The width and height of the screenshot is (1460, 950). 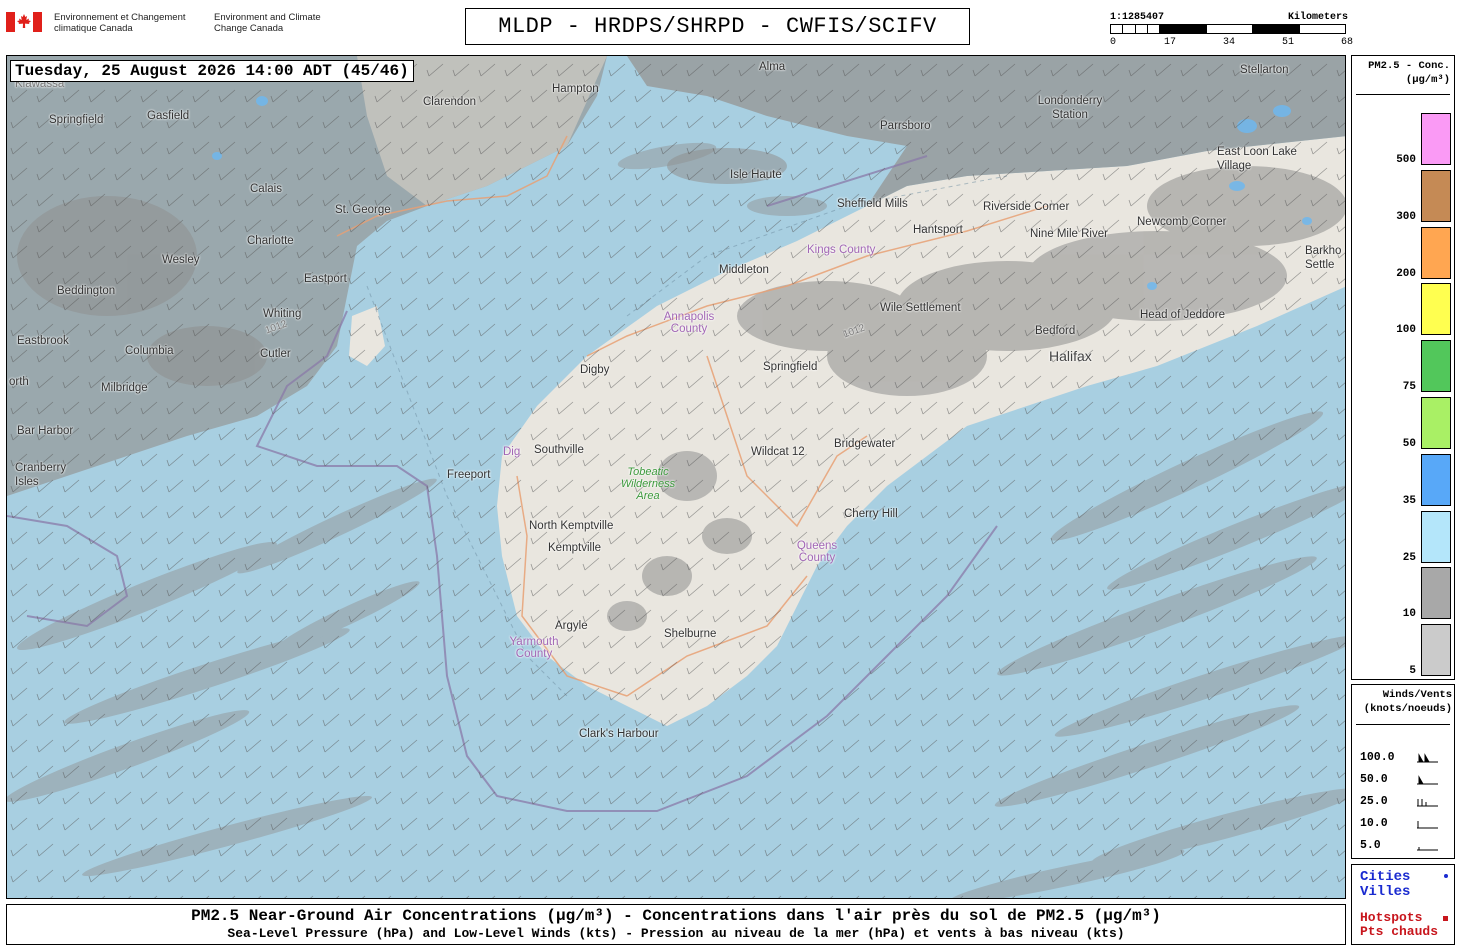 I want to click on pm25-swatch-label: 35, so click(x=1409, y=500).